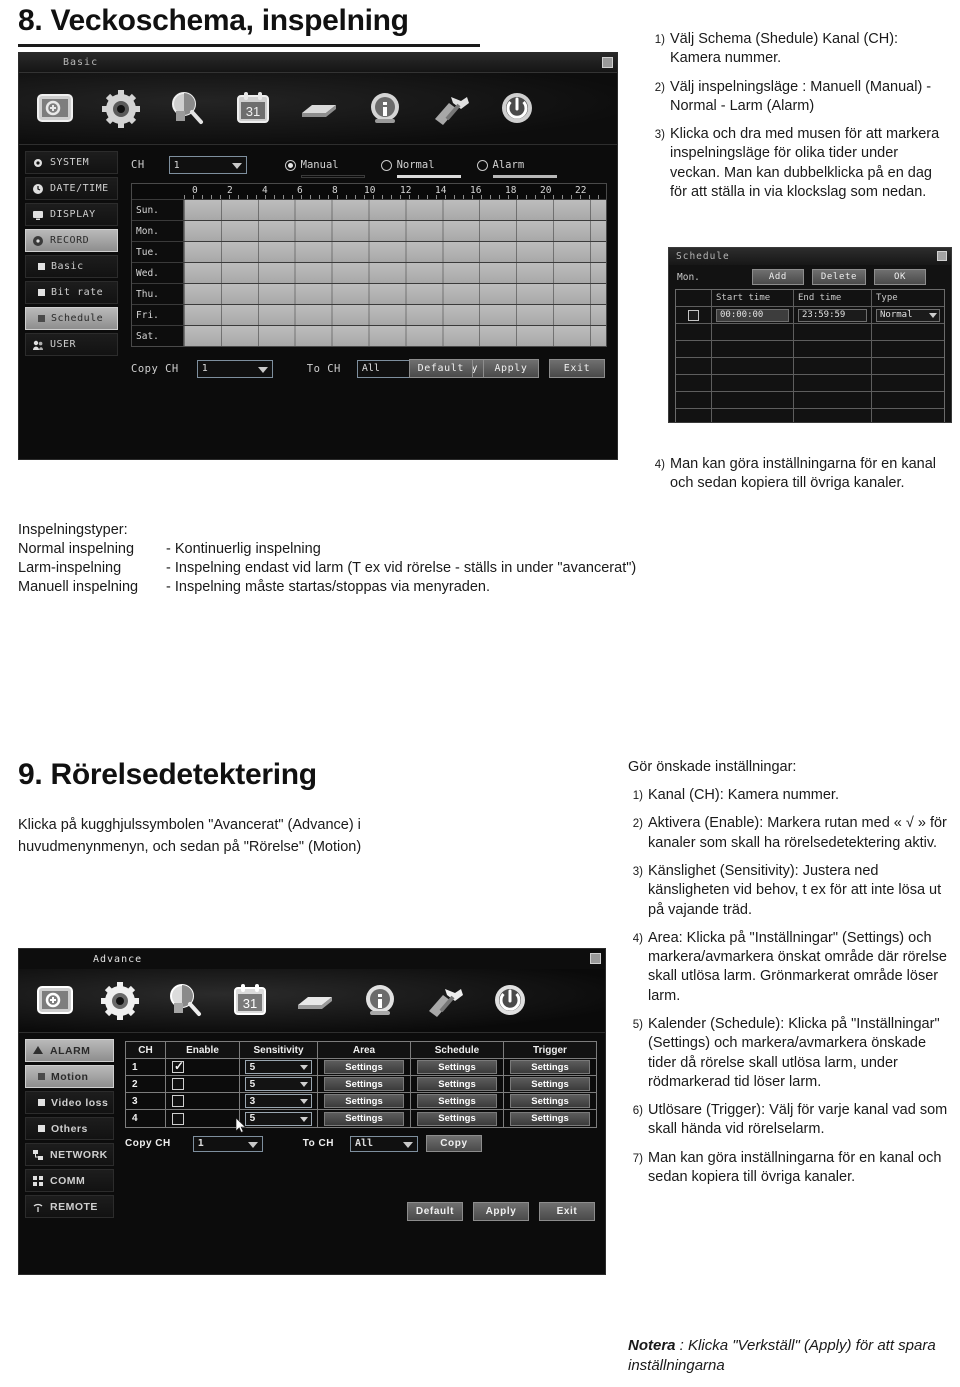 Image resolution: width=960 pixels, height=1387 pixels. I want to click on sidebar-item-display: DISPLAY, so click(71, 214).